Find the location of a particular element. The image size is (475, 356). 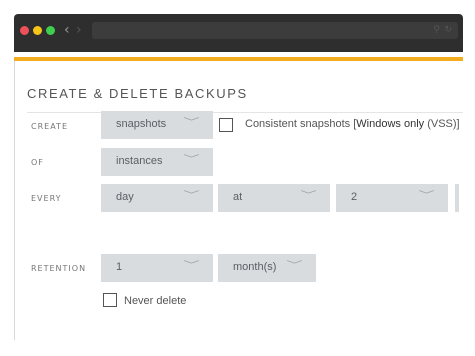

browser-titlebar: ‹ › ⚲ ↻ is located at coordinates (238, 33).